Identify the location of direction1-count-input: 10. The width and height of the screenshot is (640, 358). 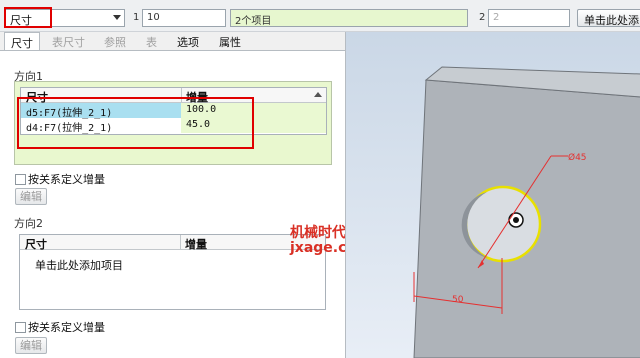
(184, 18).